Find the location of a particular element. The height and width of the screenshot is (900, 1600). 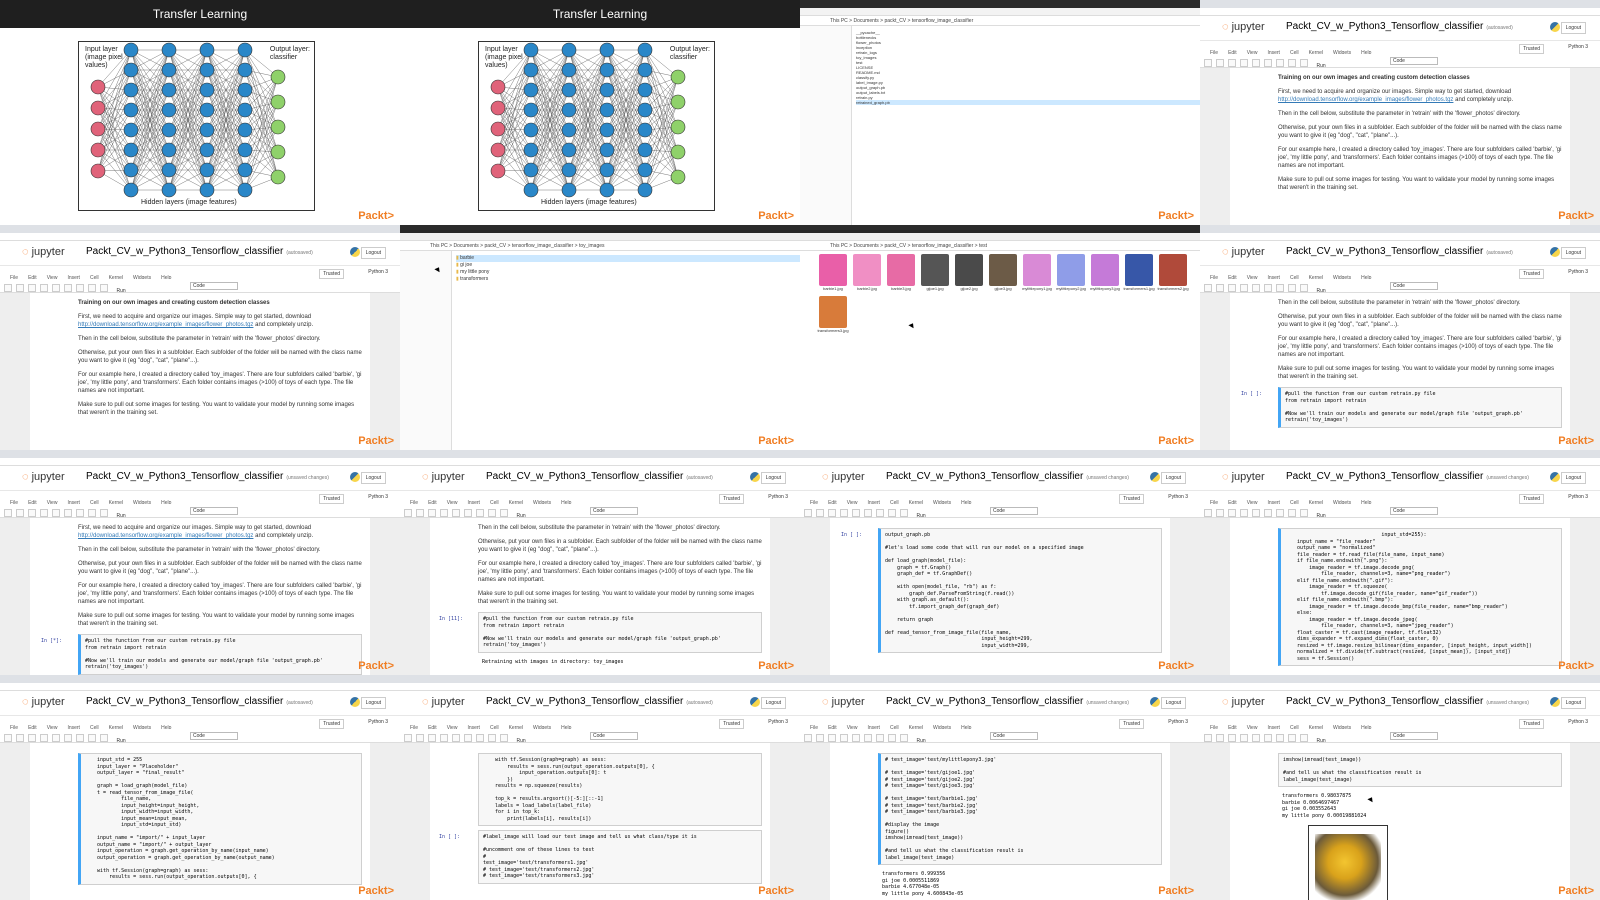

explorer-ribbon is located at coordinates (1000, 12).